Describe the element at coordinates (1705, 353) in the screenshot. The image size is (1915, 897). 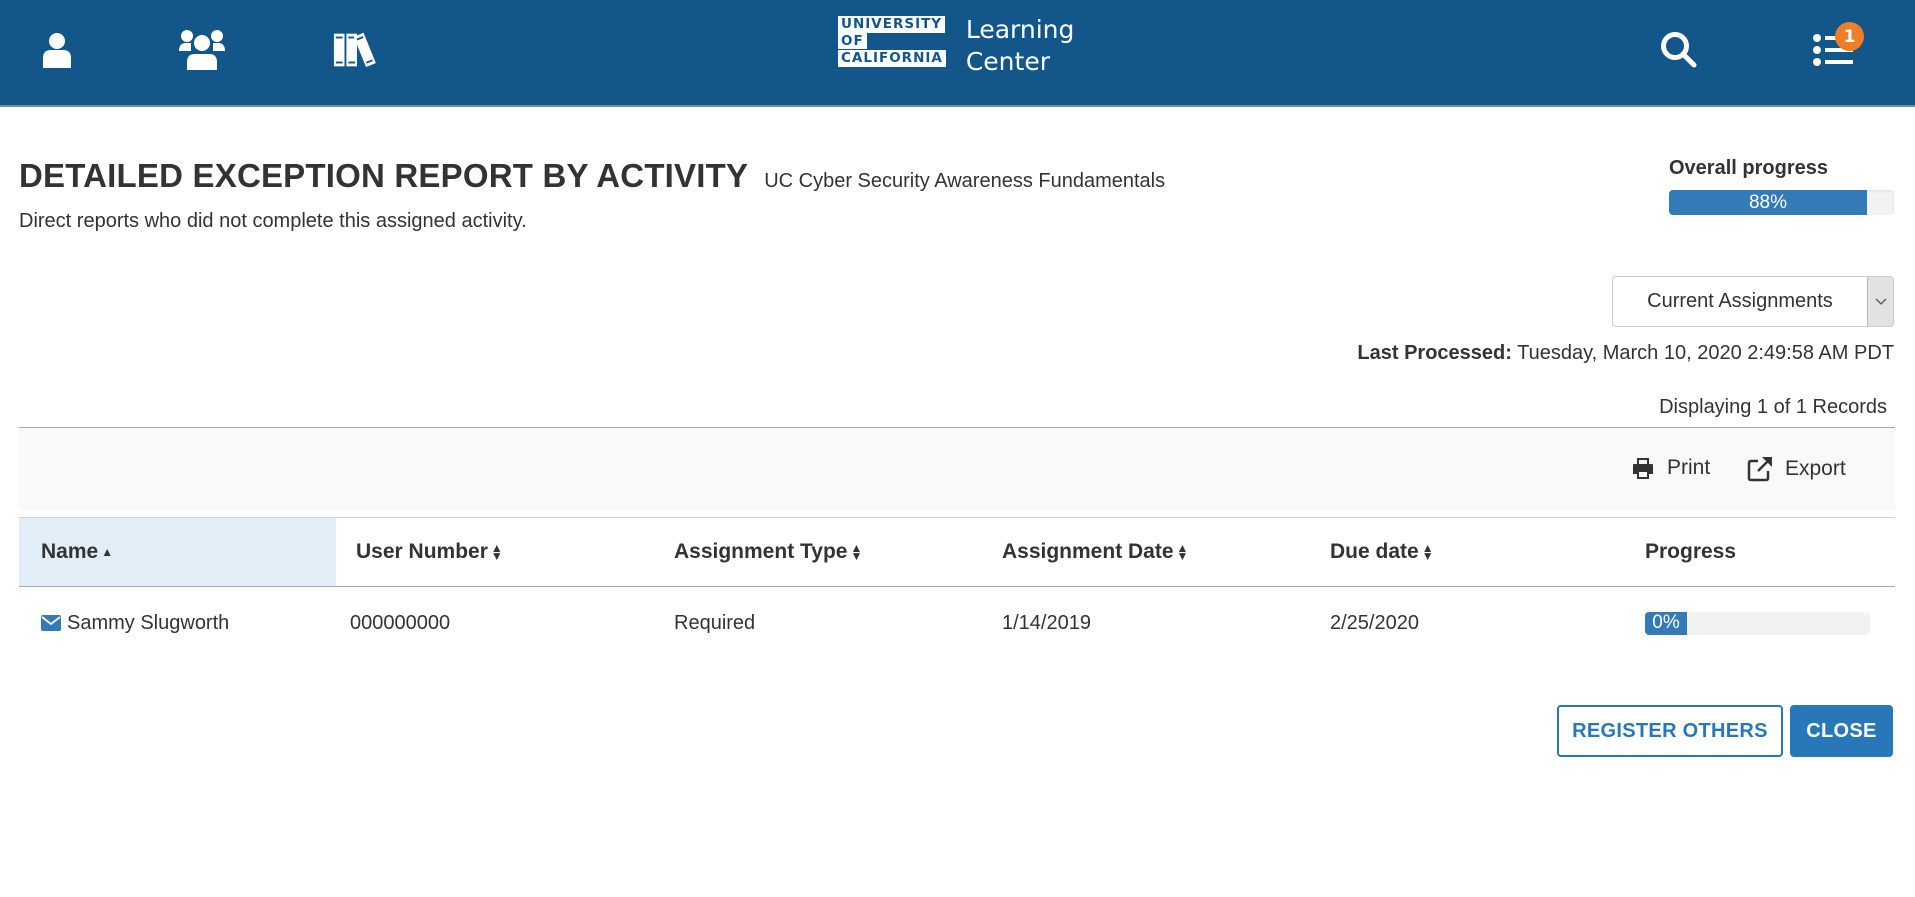
I see `last-processed-value: Tuesday, March 10, 2020 2:49:58 AM PDT` at that location.